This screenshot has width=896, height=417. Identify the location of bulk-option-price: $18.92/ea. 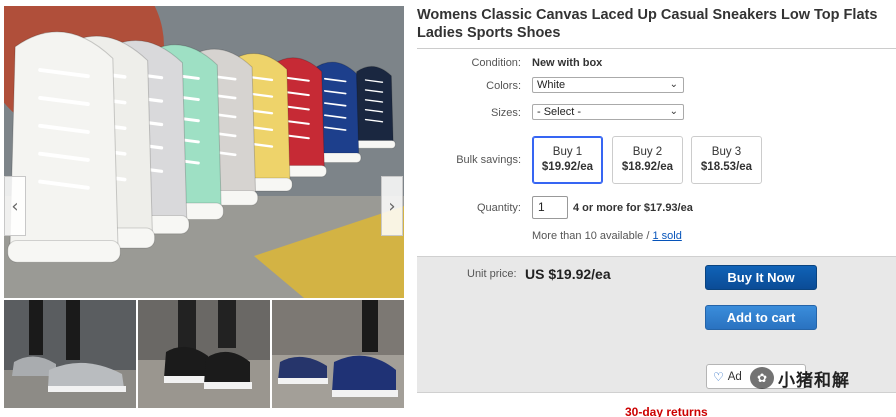
(647, 167).